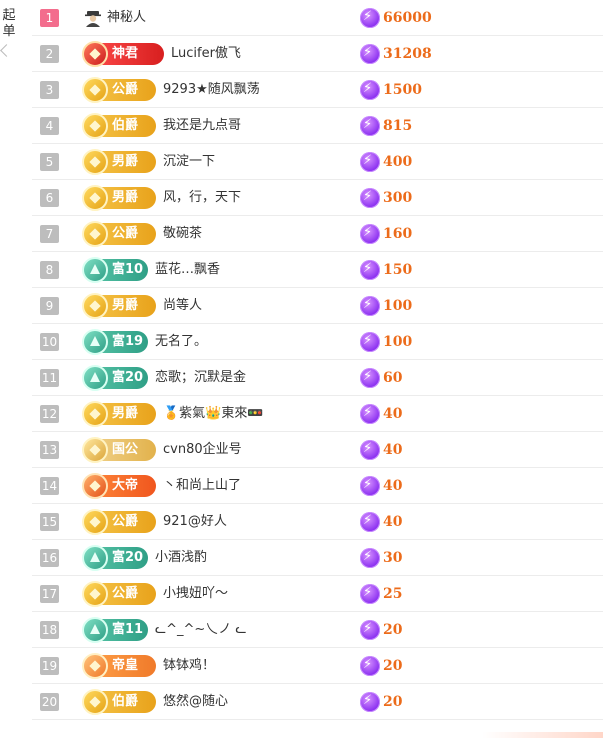 This screenshot has width=603, height=738. I want to click on ranking-row: 6 男爵 风，行，天下 300, so click(317, 198).